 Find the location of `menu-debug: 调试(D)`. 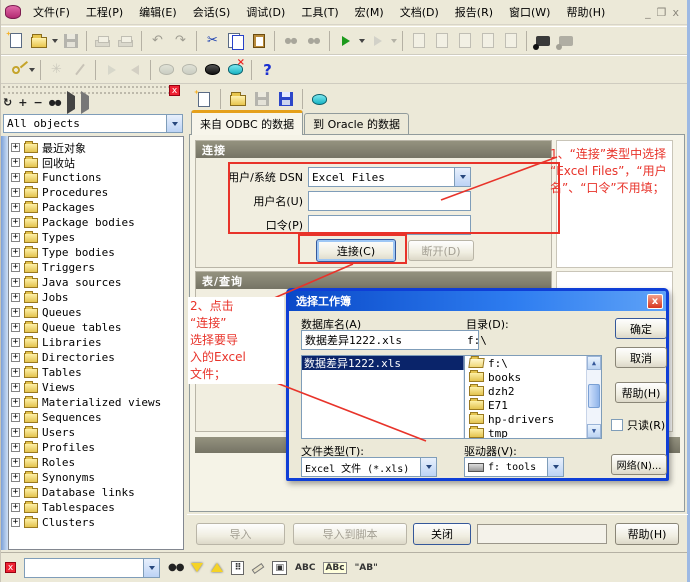

menu-debug: 调试(D) is located at coordinates (265, 12).